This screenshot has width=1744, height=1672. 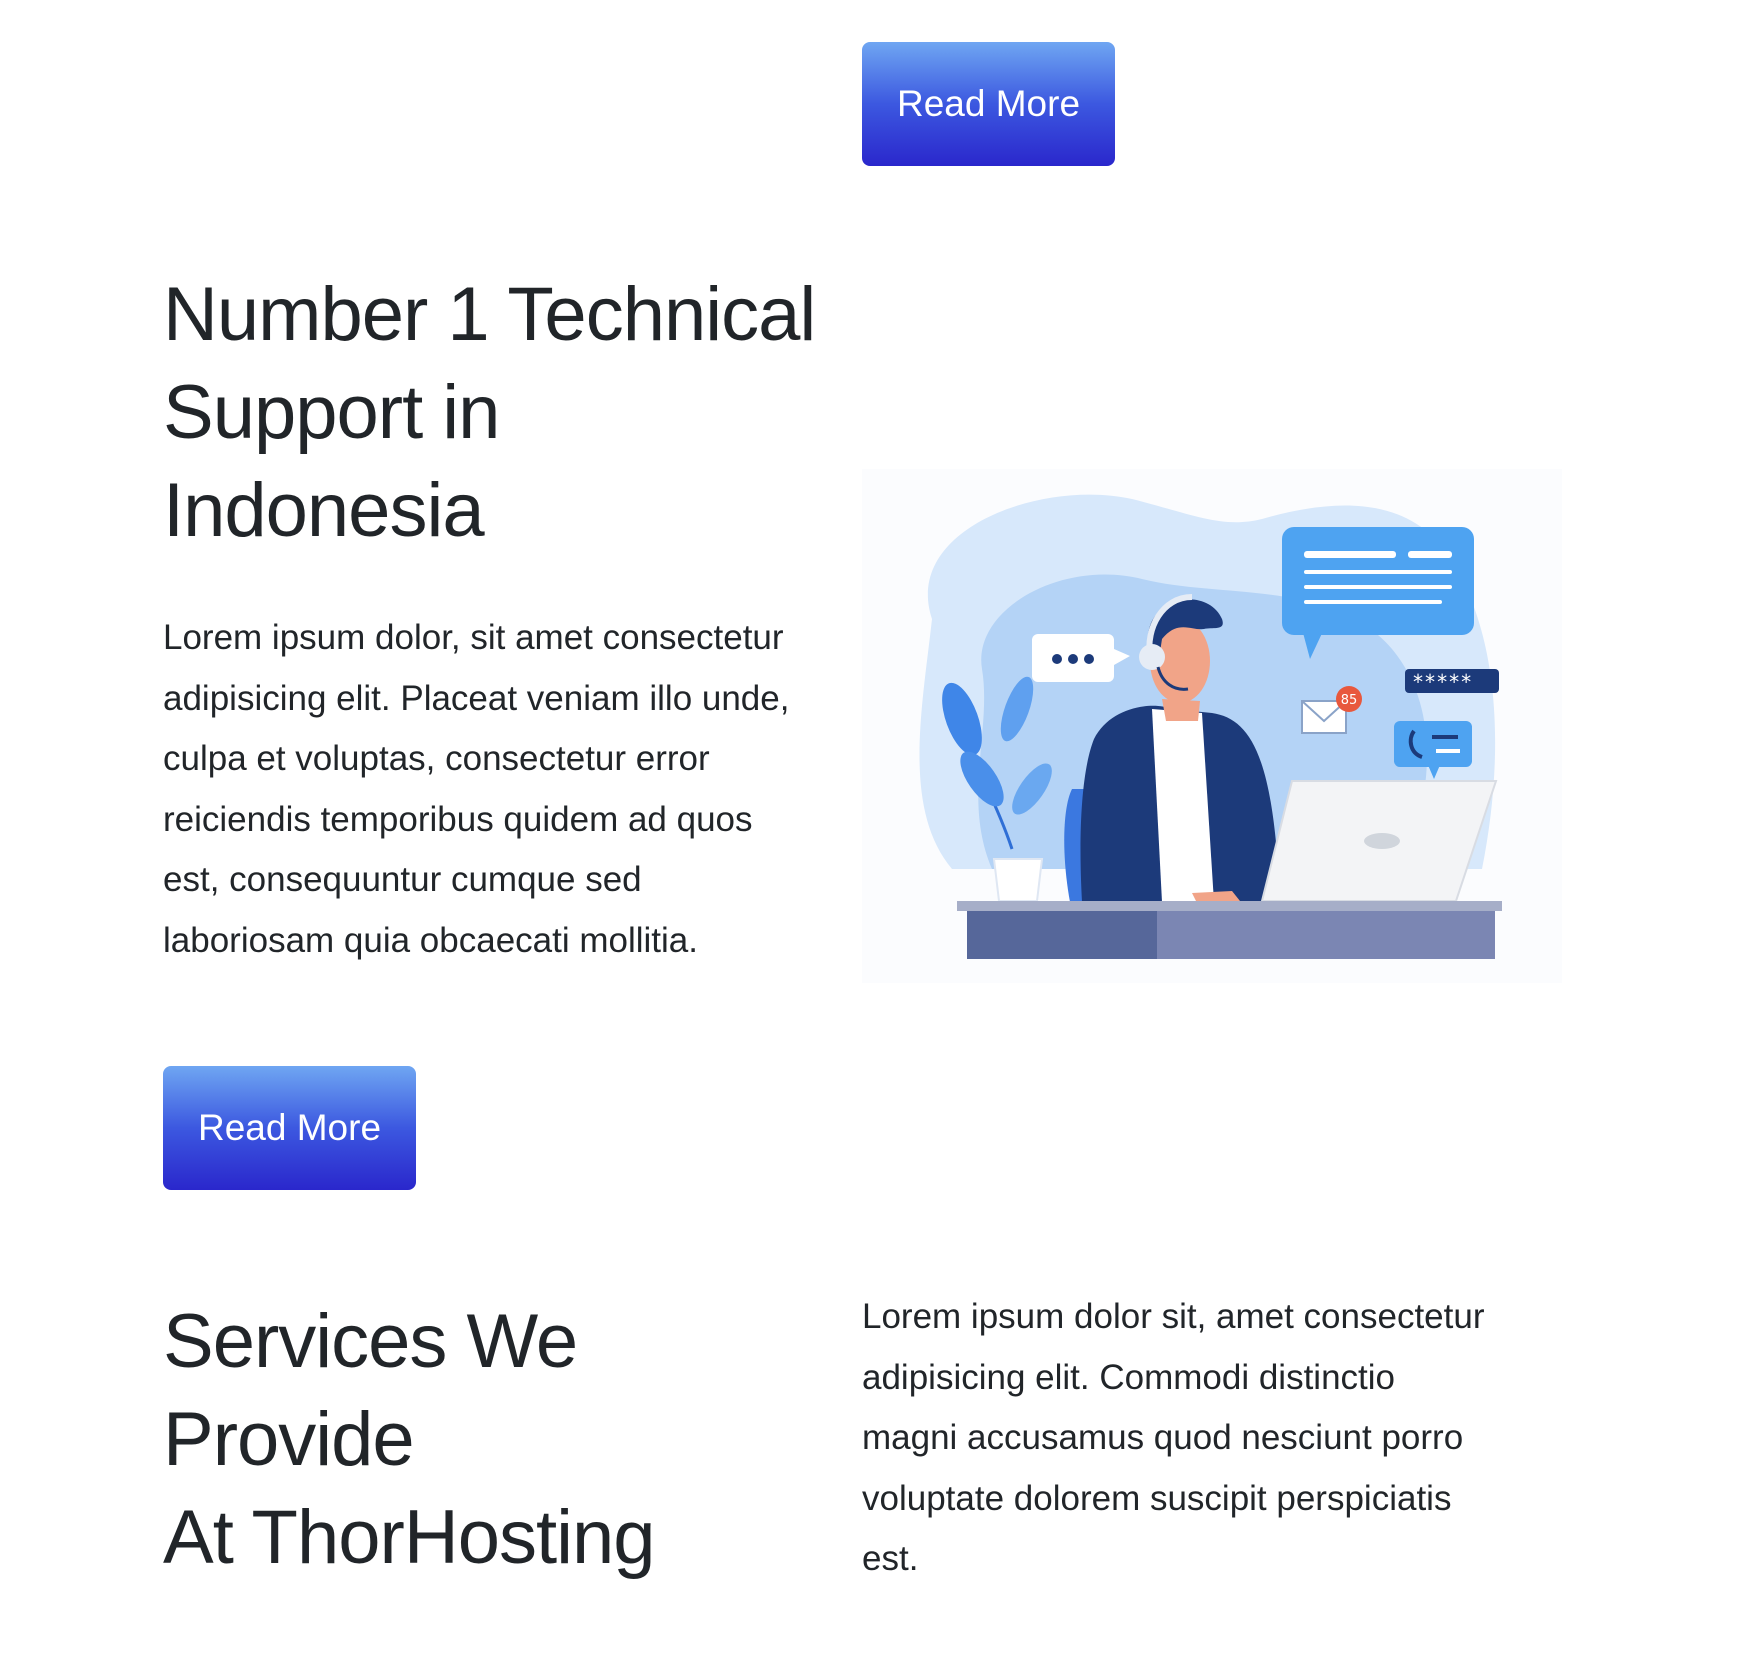 What do you see at coordinates (1157, 1498) in the screenshot?
I see `services-description-line: voluptate dolorem suscipit perspiciatis` at bounding box center [1157, 1498].